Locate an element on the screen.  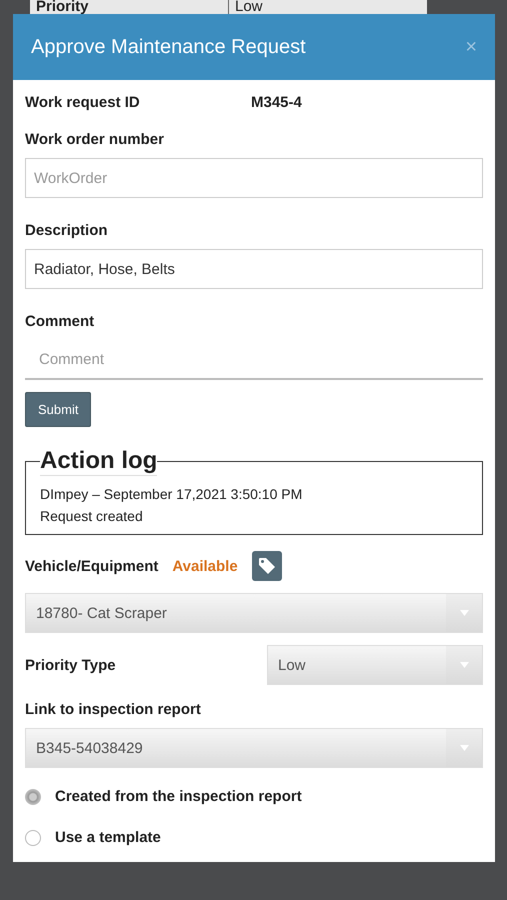
dropdown: 18780- Cat Scraper is located at coordinates (254, 613).